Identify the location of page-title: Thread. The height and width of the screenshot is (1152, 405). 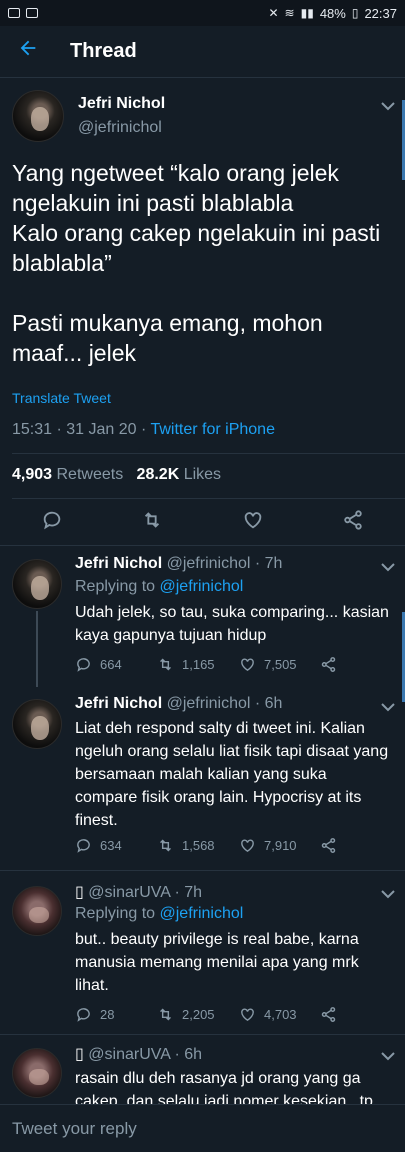
(103, 51).